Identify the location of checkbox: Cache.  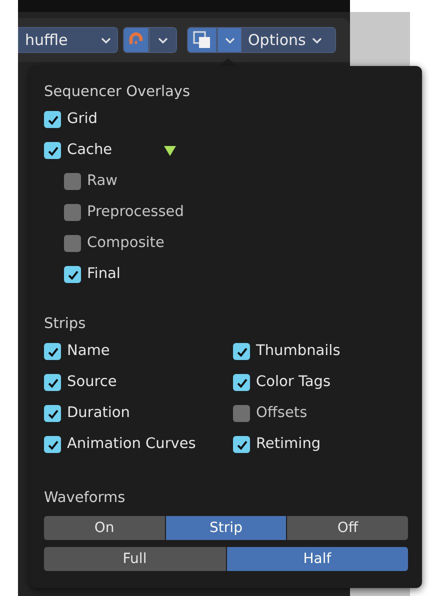
(78, 150).